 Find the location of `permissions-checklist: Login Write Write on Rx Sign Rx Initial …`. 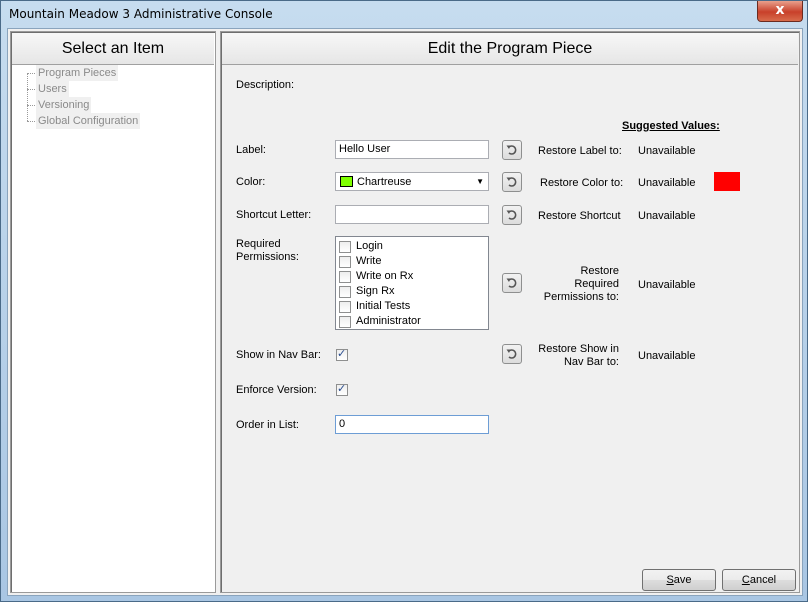

permissions-checklist: Login Write Write on Rx Sign Rx Initial … is located at coordinates (412, 283).